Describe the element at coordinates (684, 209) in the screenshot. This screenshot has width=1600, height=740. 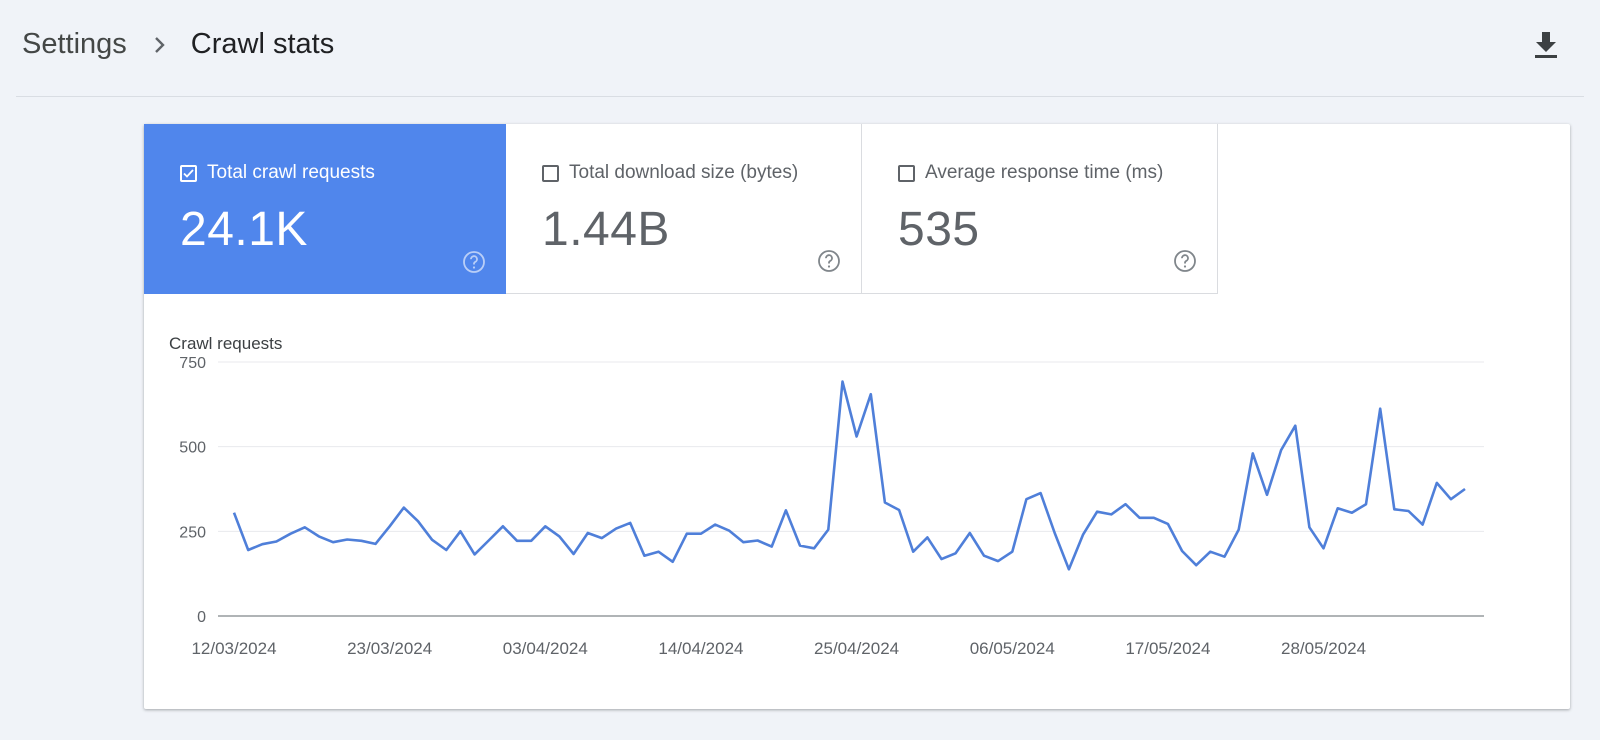
I see `metric-tile-total-download-size: Total download size (bytes) 1.44B` at that location.